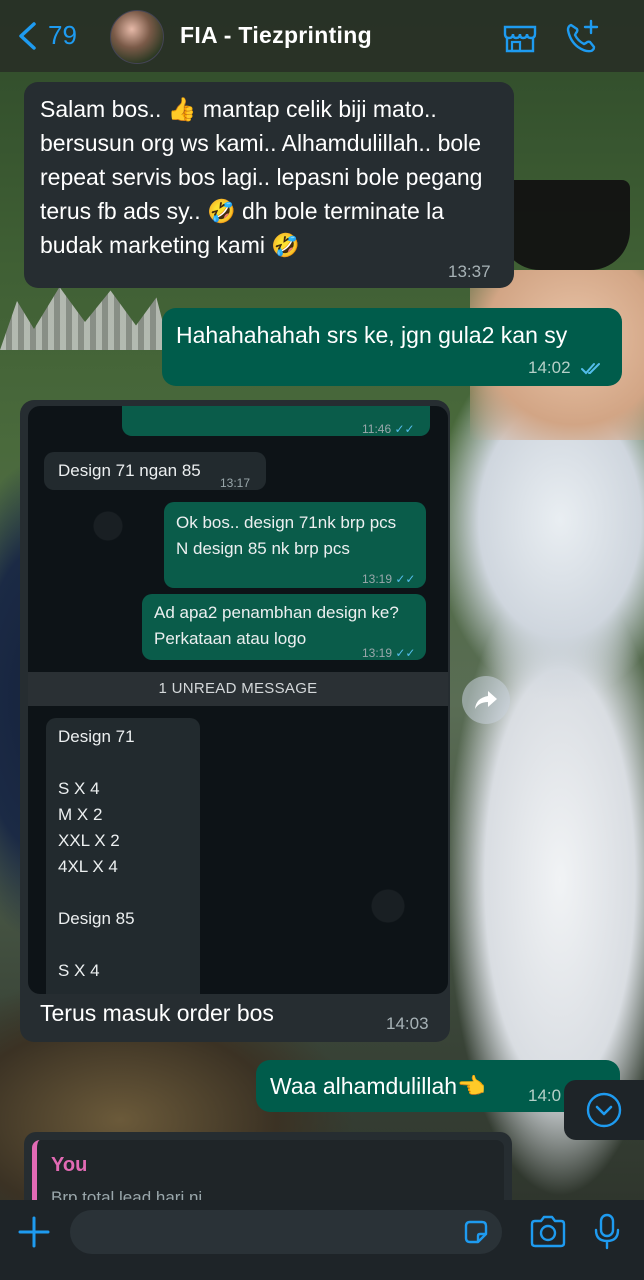 This screenshot has height=1280, width=644. I want to click on chevron-left-icon, so click(27, 35).